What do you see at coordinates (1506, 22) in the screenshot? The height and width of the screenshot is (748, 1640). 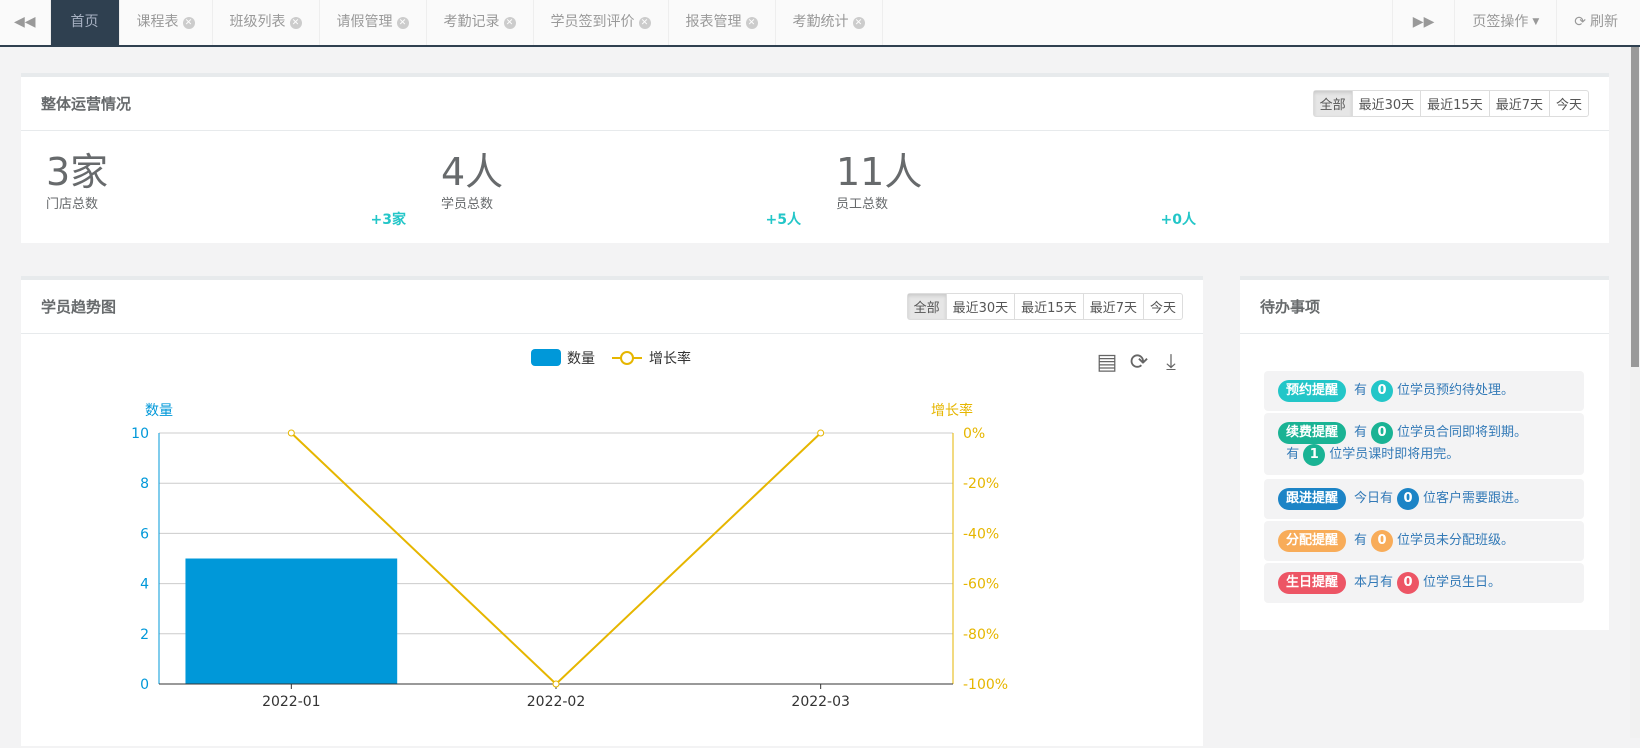 I see `tab-operations-dropdown: 页签操作 ▼` at bounding box center [1506, 22].